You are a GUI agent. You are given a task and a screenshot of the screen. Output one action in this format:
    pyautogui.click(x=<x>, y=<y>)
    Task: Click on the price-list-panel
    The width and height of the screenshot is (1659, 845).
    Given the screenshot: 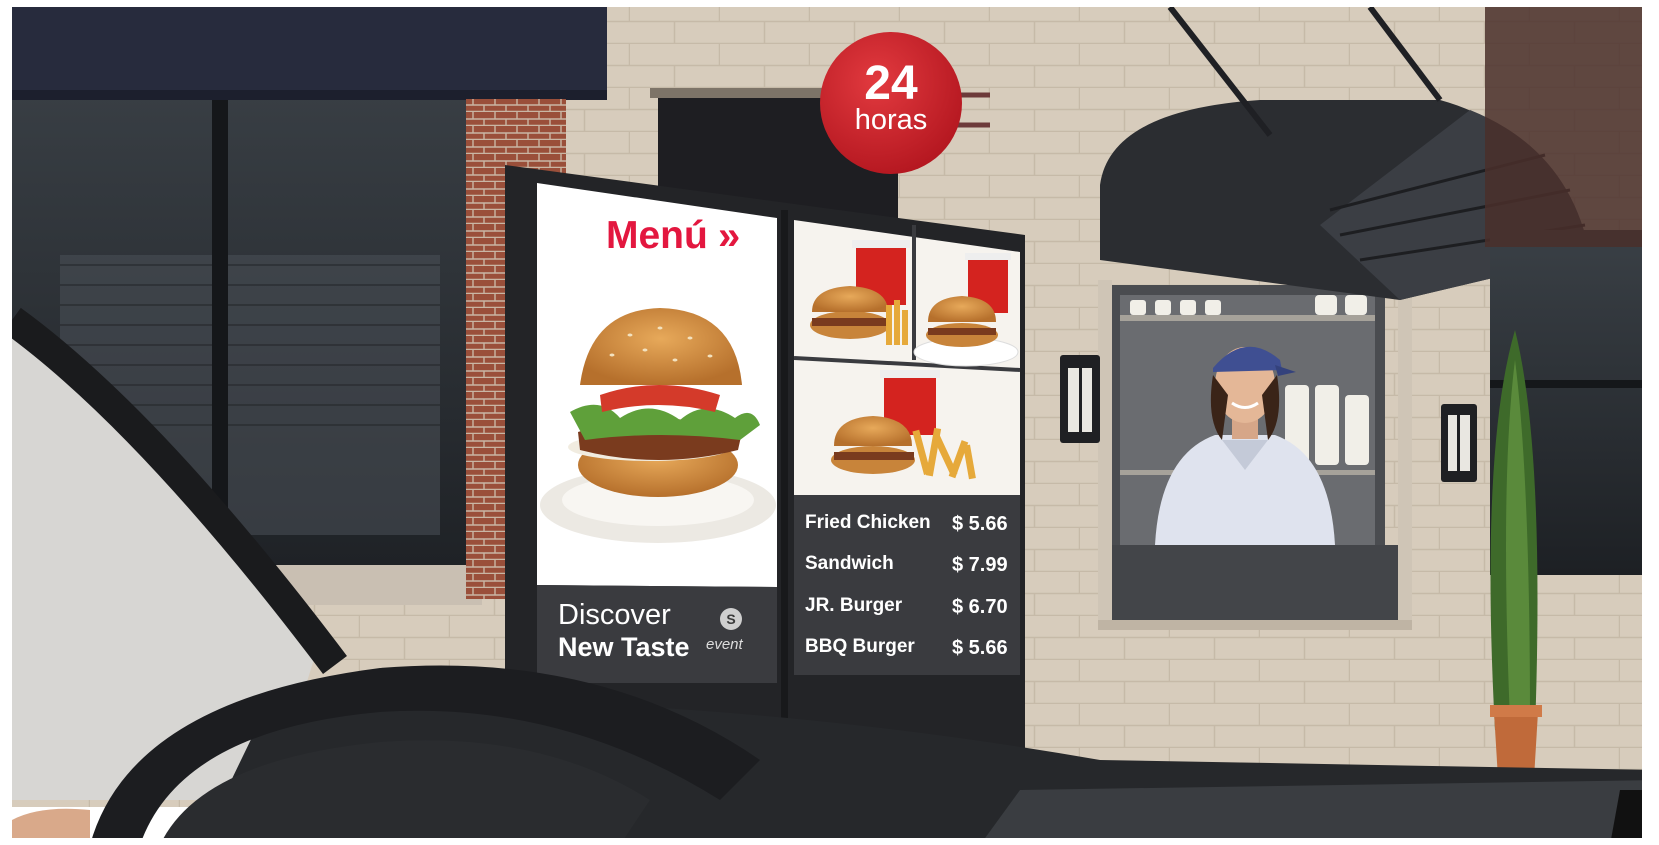 What is the action you would take?
    pyautogui.click(x=907, y=585)
    